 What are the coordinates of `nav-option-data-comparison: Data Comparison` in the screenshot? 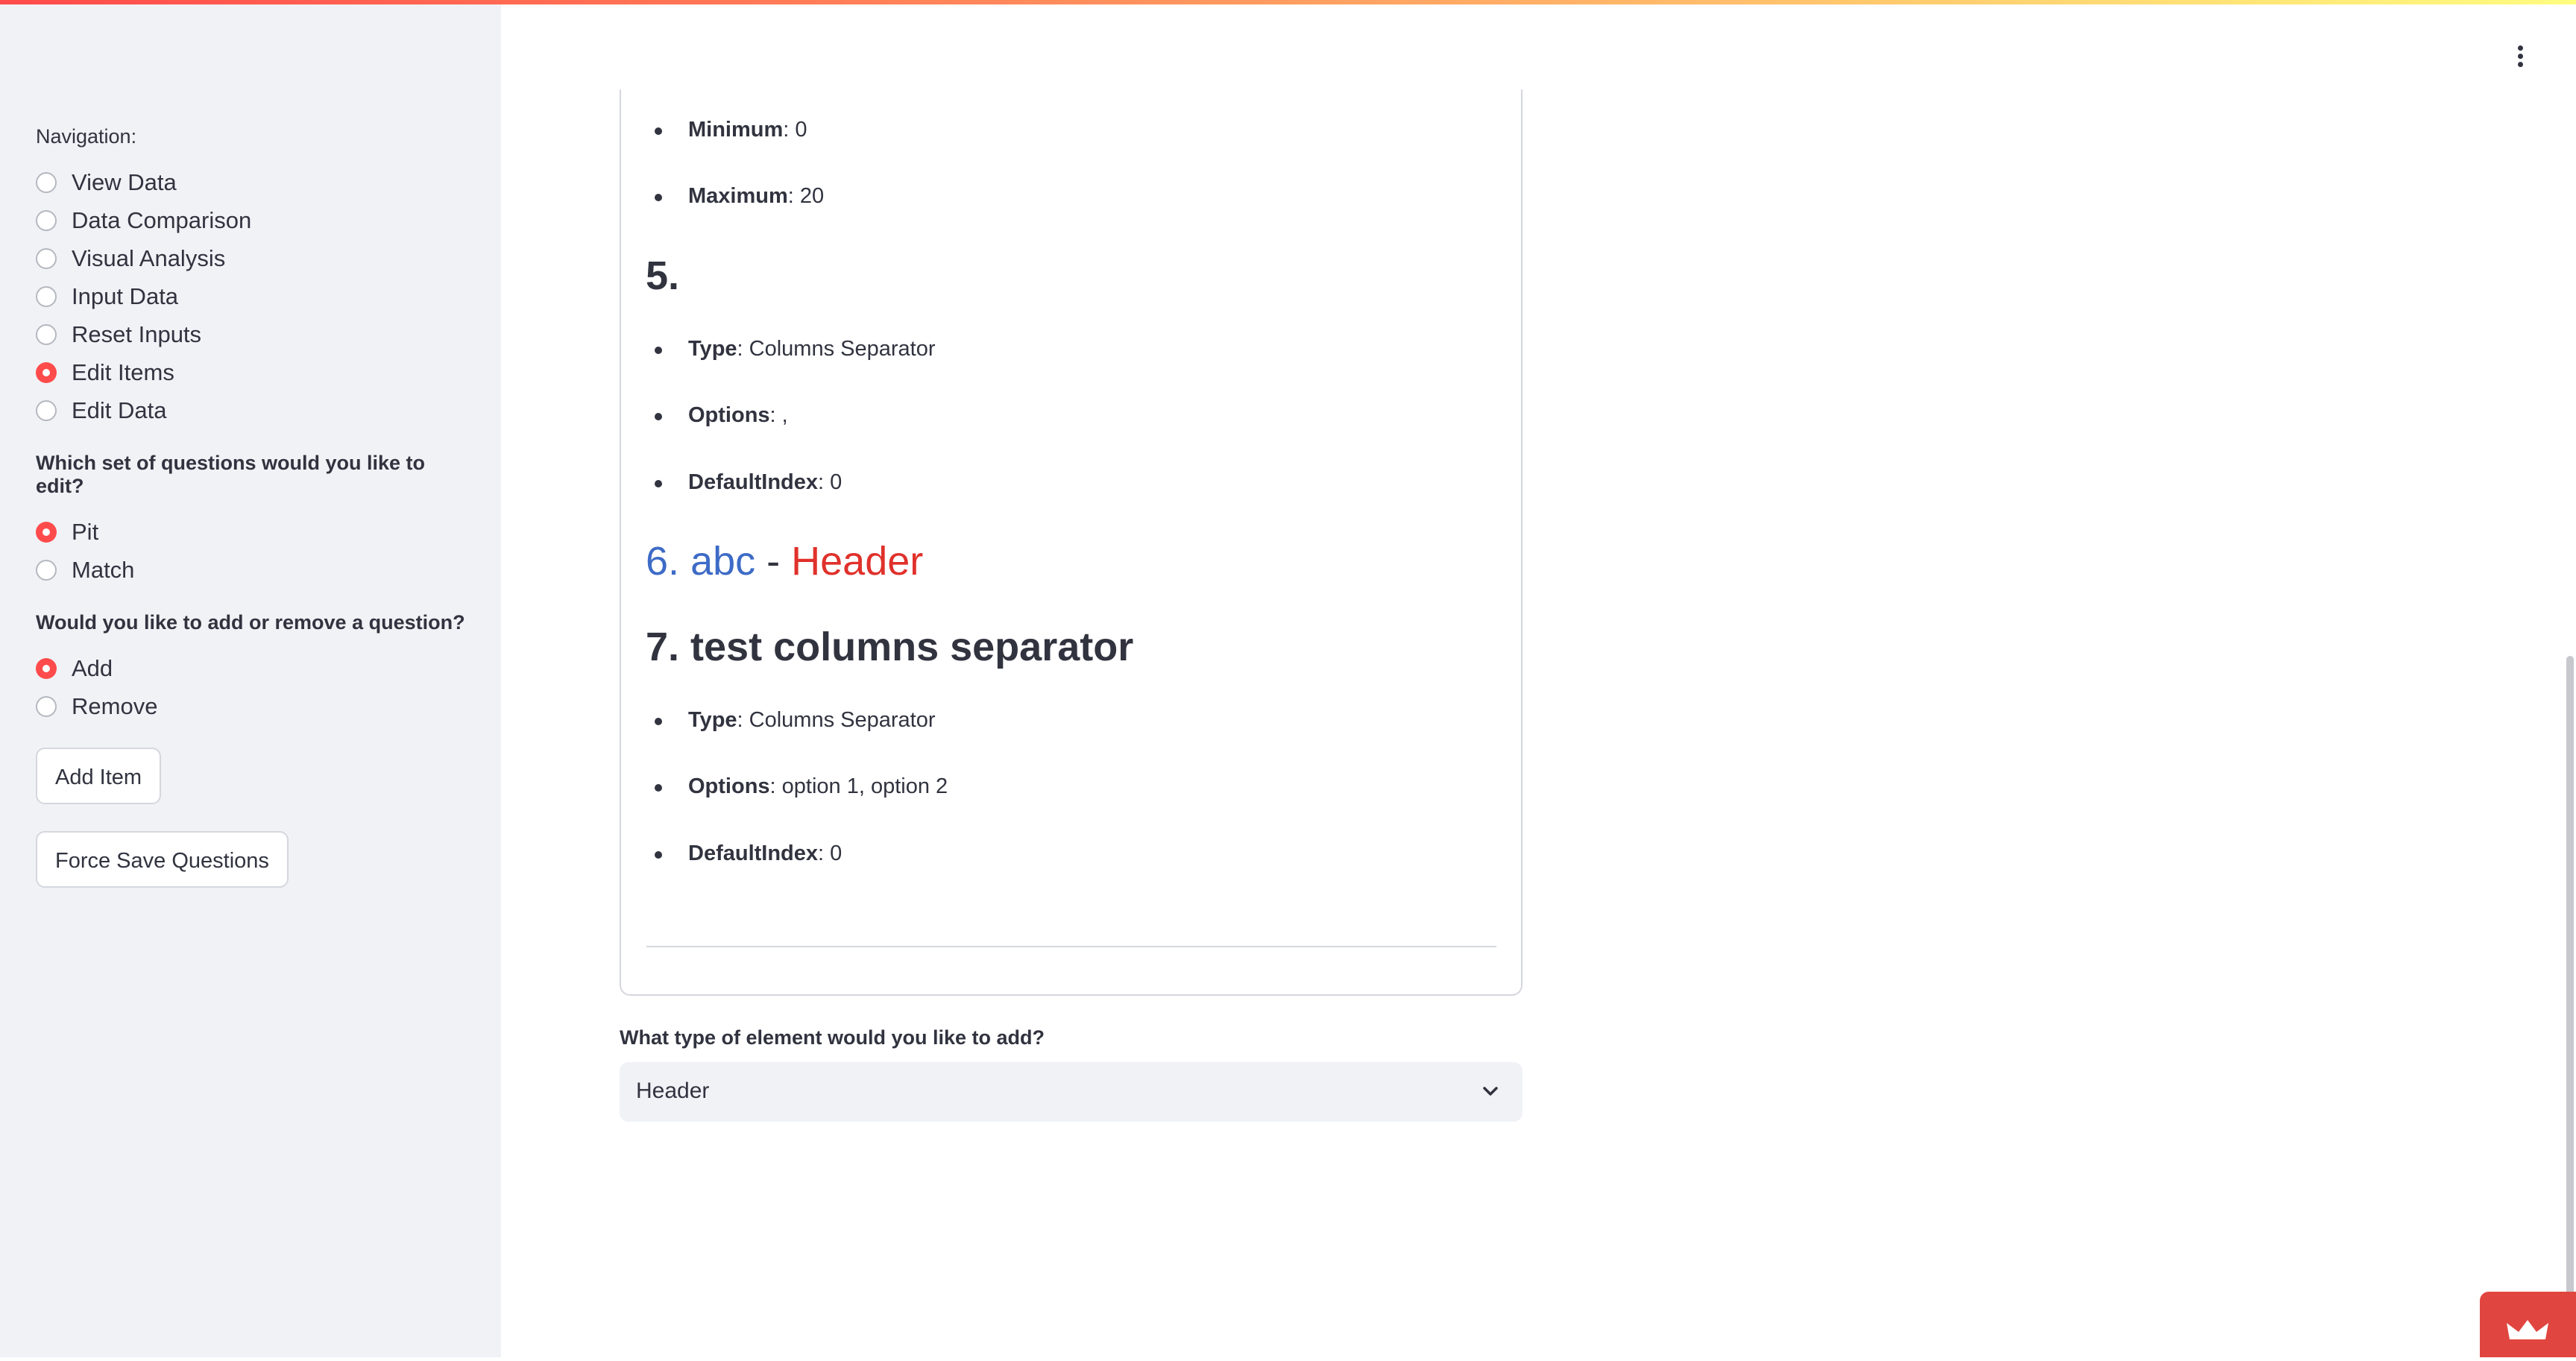 It's located at (252, 220).